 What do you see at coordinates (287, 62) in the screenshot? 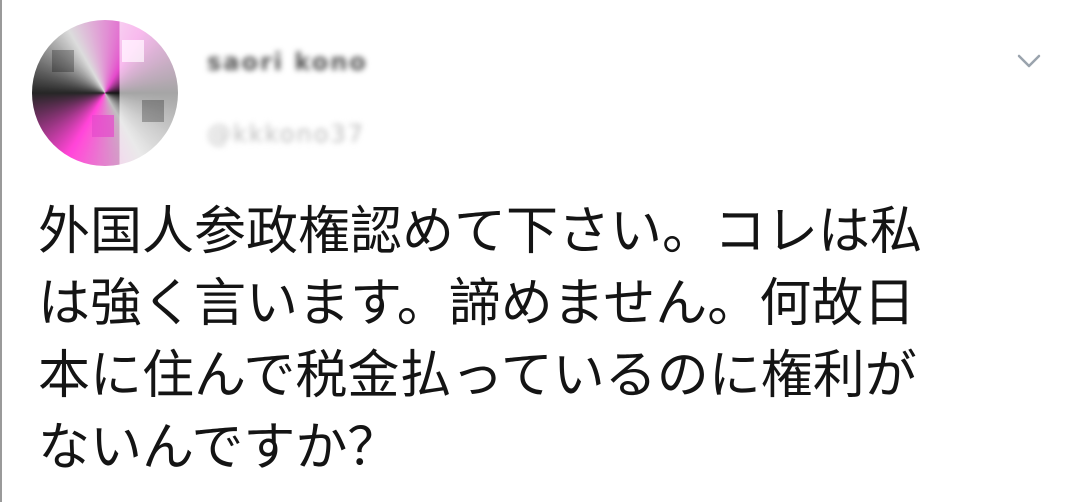
I see `display-name: saori kono` at bounding box center [287, 62].